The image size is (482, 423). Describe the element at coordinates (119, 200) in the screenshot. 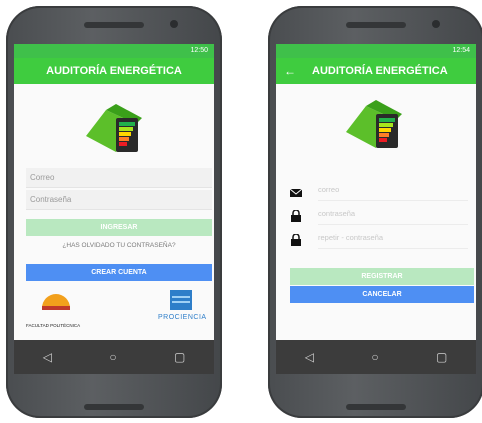

I see `password-field: Contraseña` at that location.